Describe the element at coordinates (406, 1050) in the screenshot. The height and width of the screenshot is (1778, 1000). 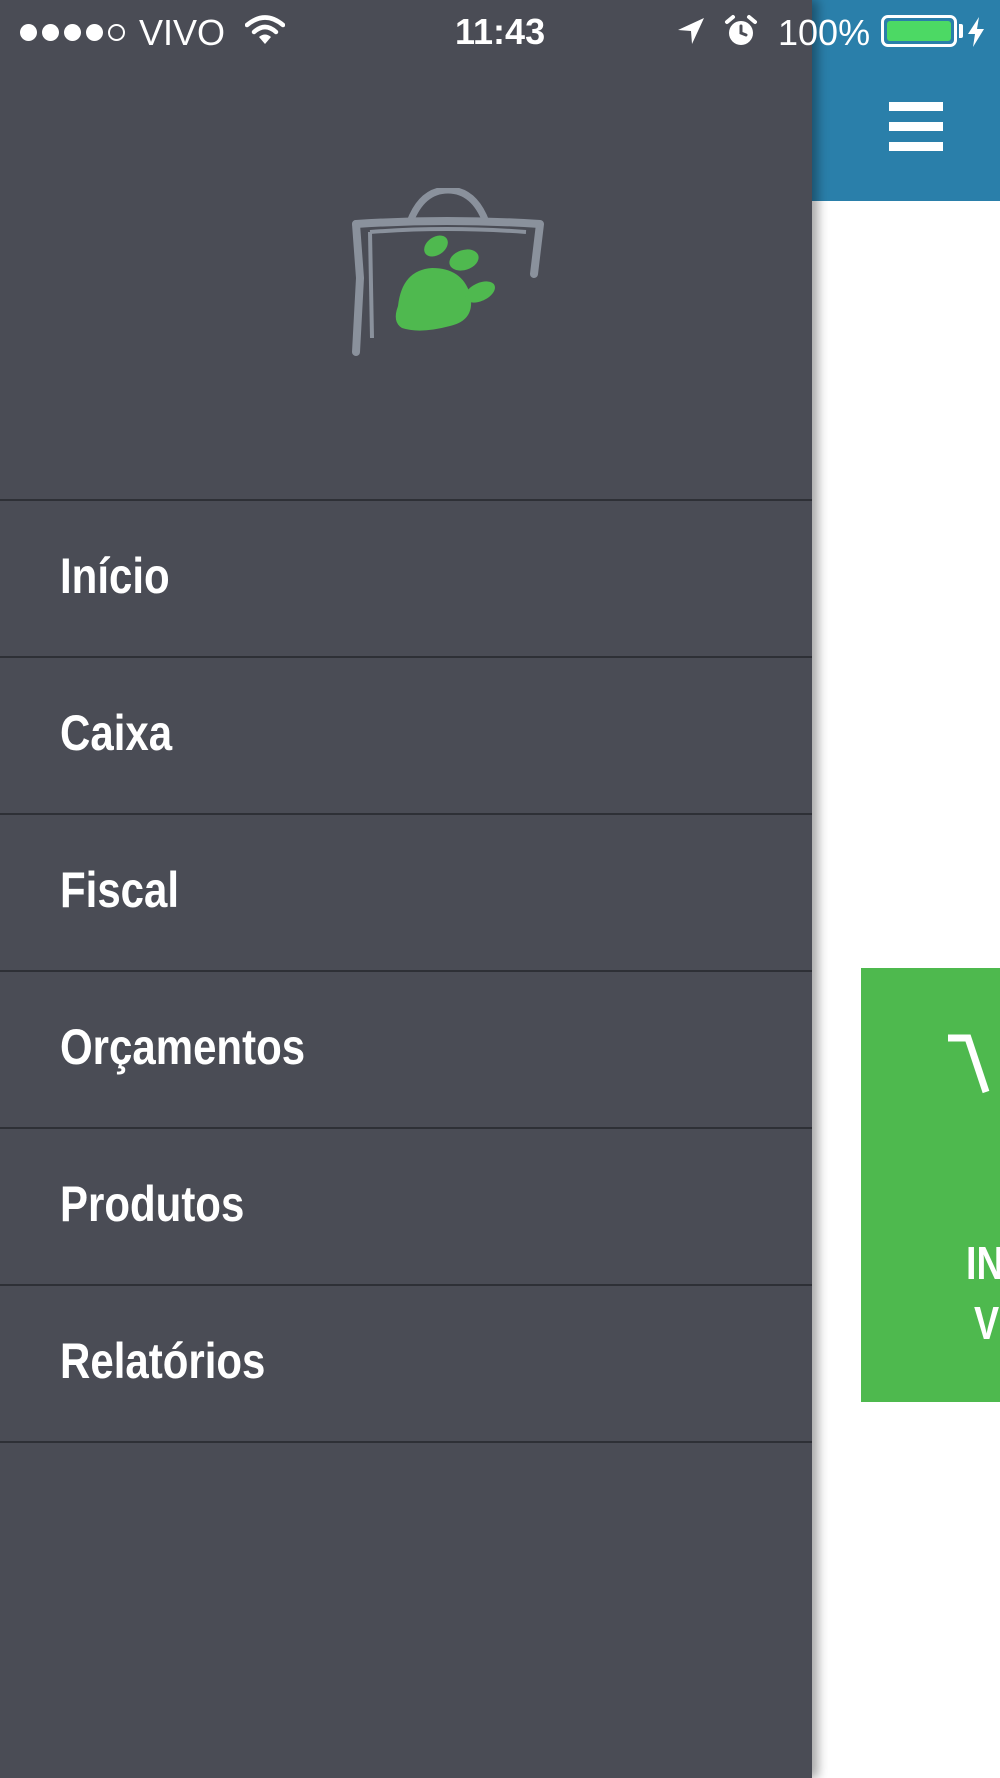
I see `menu-item-orcamentos: Orçamentos` at that location.